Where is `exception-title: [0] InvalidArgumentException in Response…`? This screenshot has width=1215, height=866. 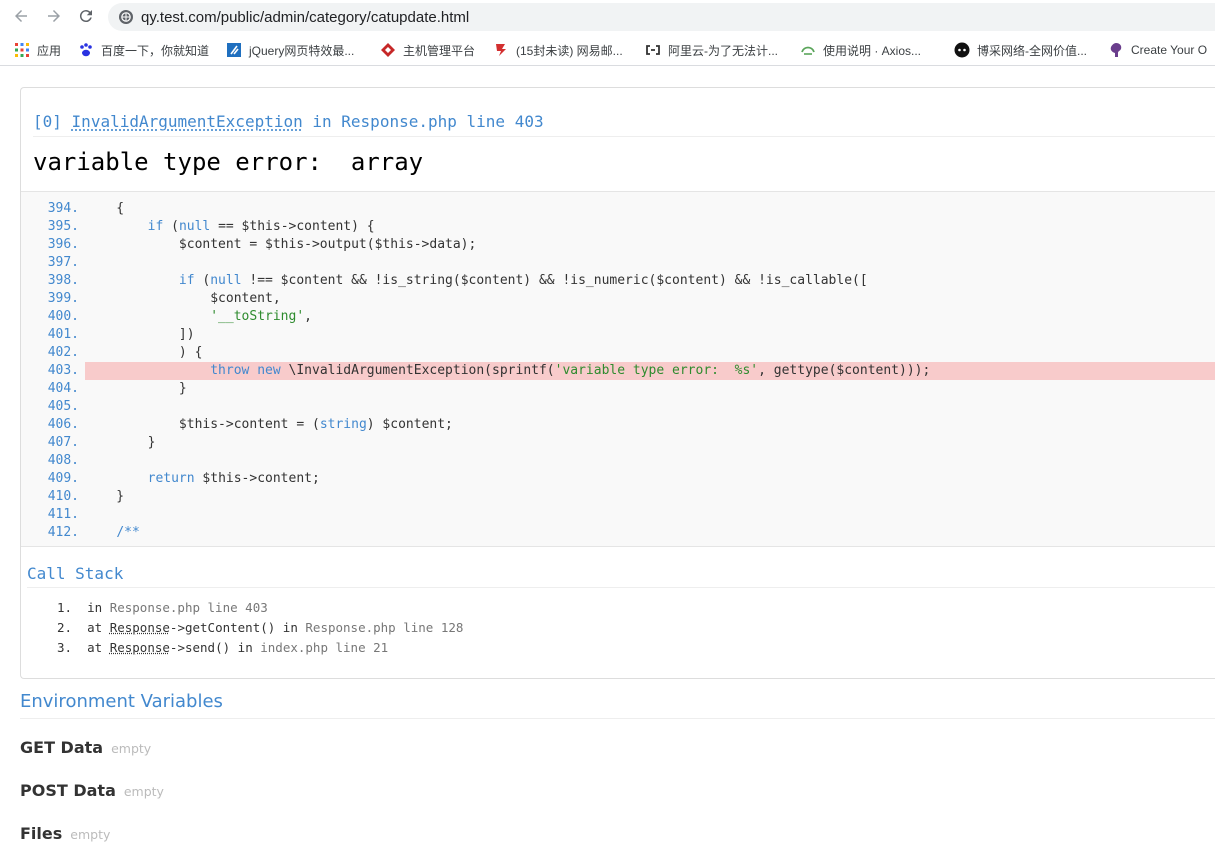
exception-title: [0] InvalidArgumentException in Response… is located at coordinates (288, 121).